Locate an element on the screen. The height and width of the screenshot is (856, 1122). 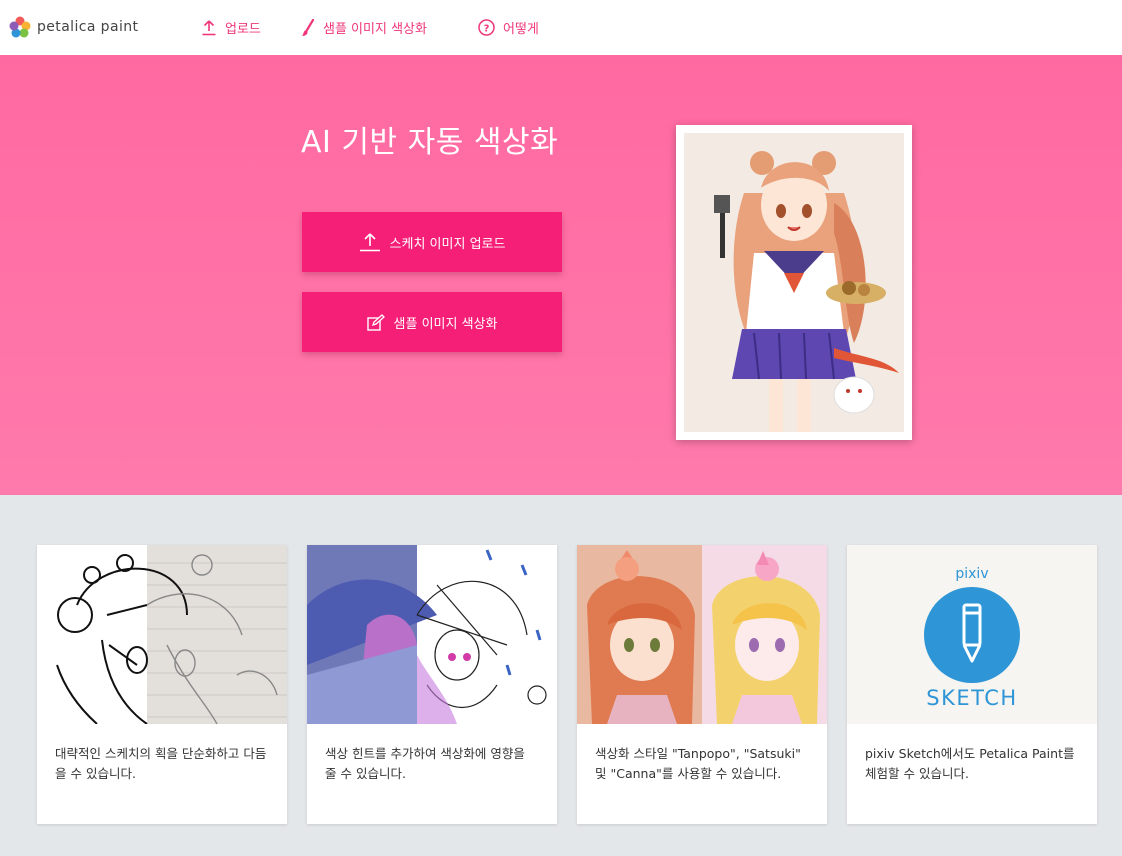
nav-upload: 업로드 is located at coordinates (231, 27).